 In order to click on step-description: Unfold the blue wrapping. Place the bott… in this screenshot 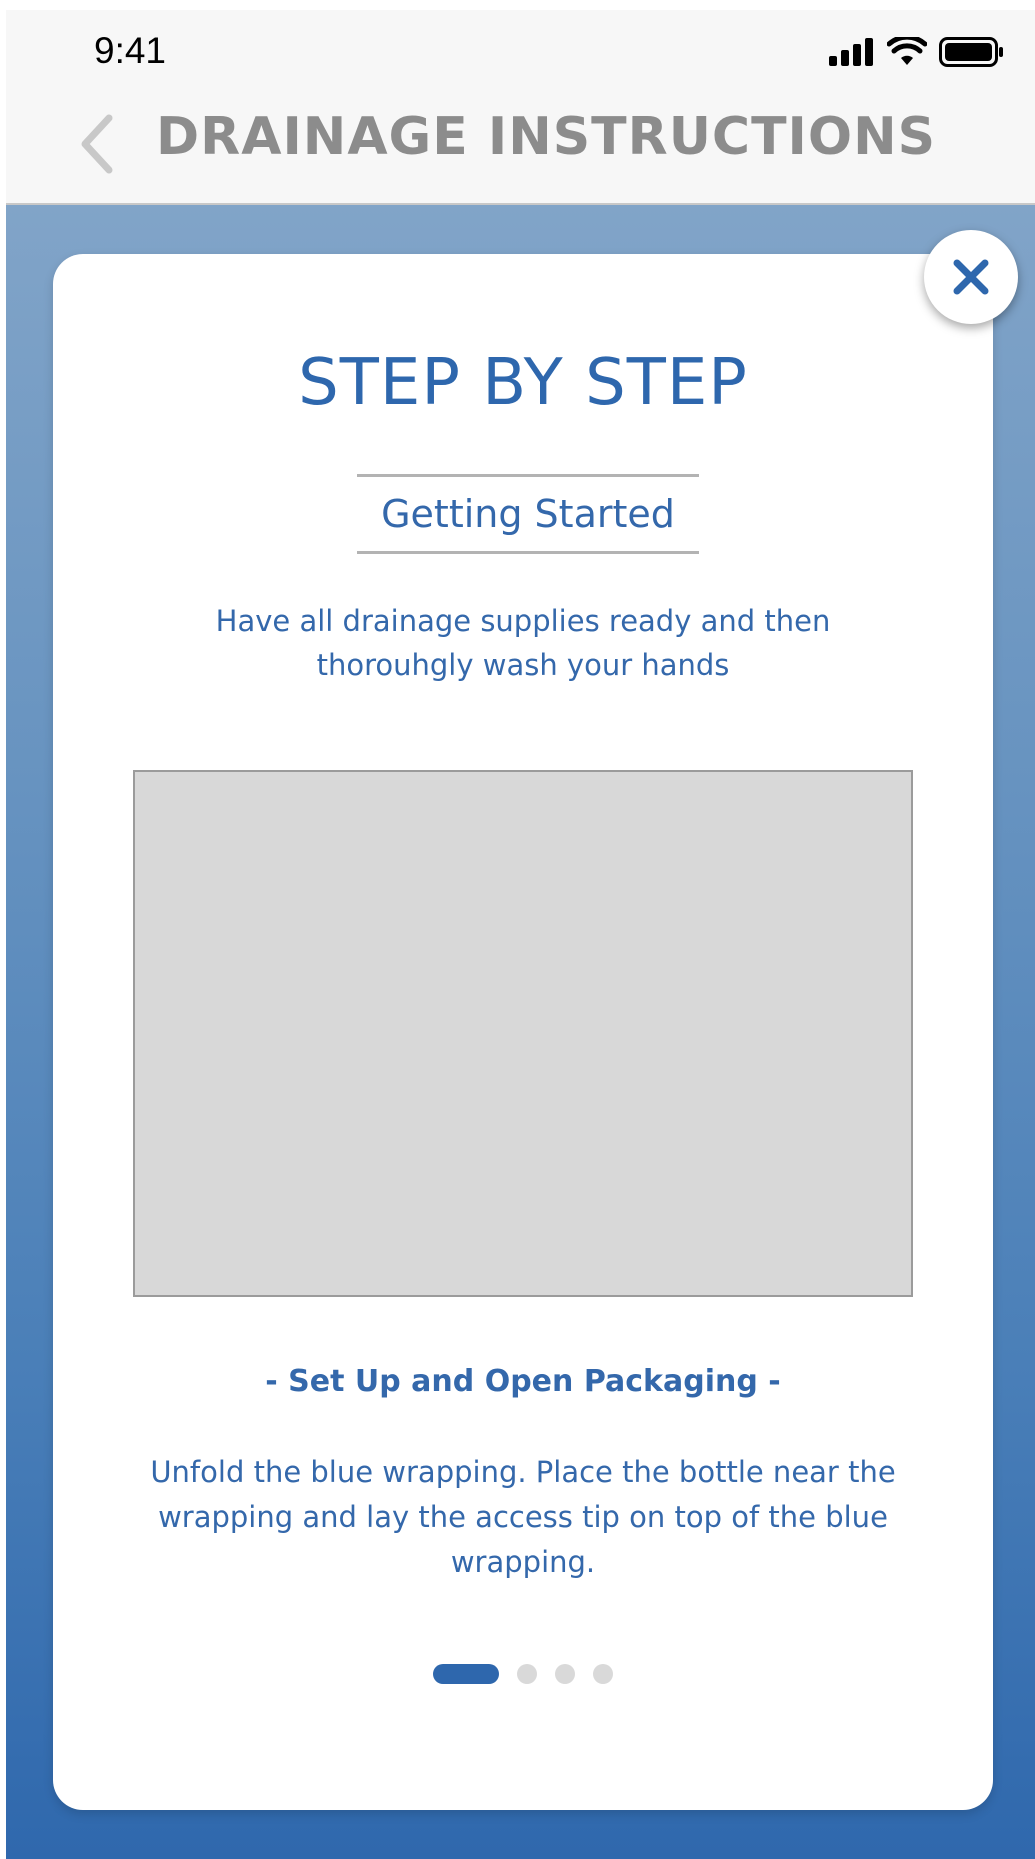, I will do `click(523, 1517)`.